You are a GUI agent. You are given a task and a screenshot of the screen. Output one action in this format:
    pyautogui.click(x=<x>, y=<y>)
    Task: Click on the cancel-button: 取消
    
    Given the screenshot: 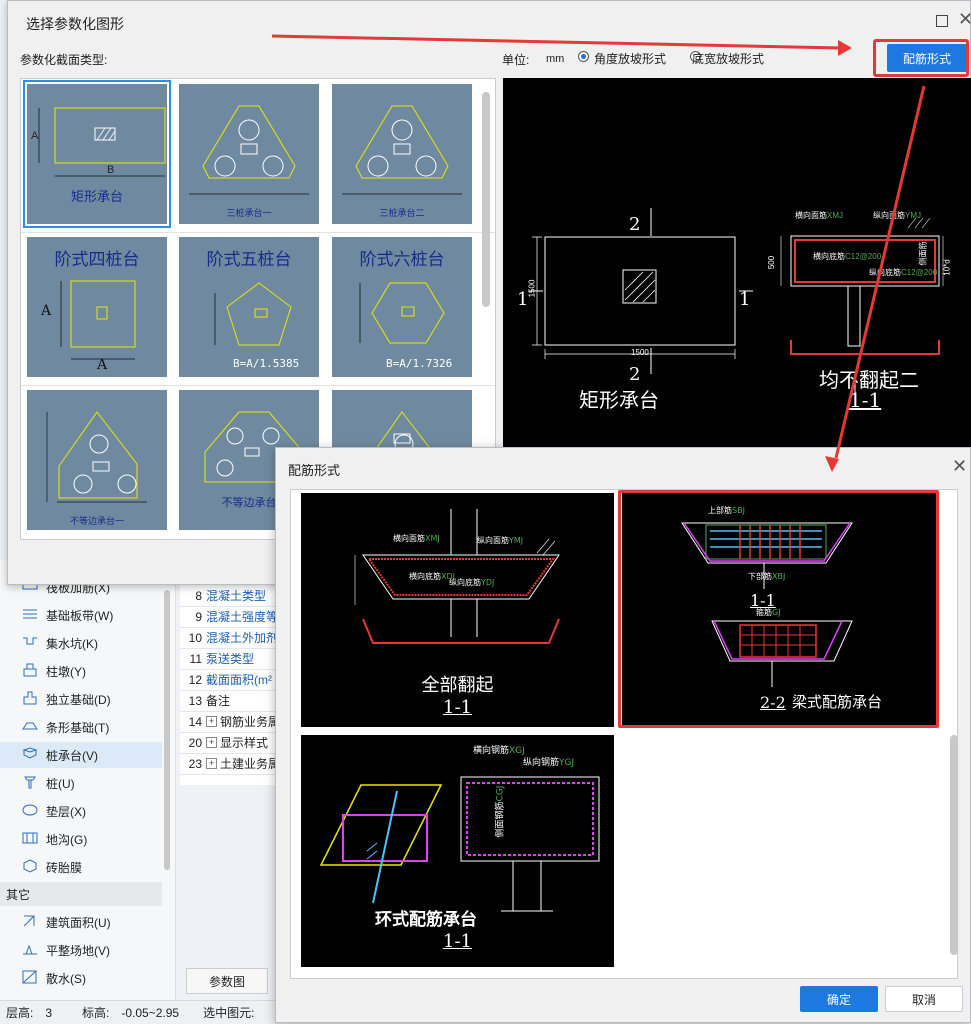 What is the action you would take?
    pyautogui.click(x=924, y=999)
    